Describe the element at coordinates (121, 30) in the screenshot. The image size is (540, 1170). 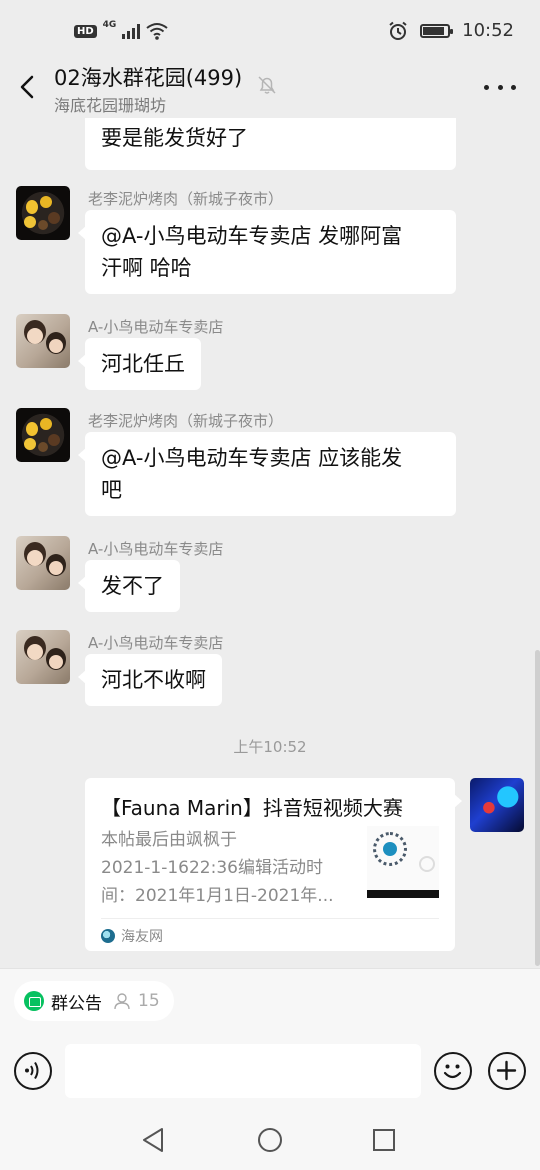
I see `status-left: HD 4G` at that location.